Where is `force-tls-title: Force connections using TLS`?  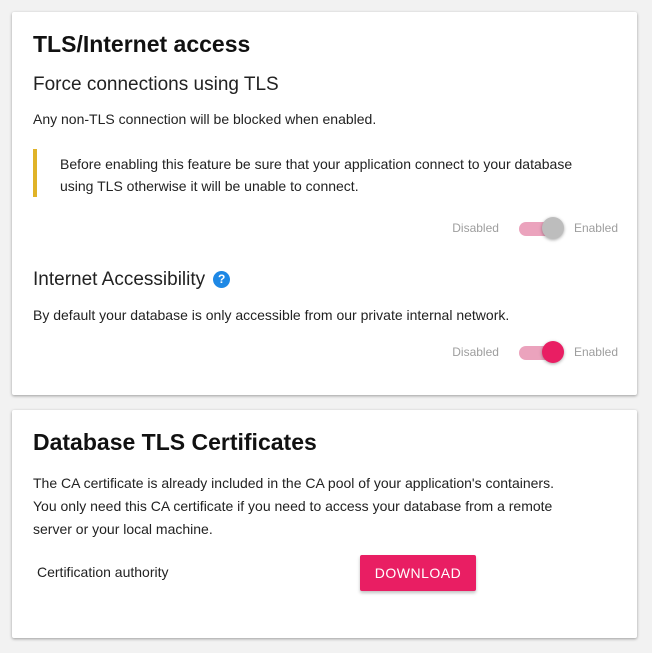
force-tls-title: Force connections using TLS is located at coordinates (156, 84).